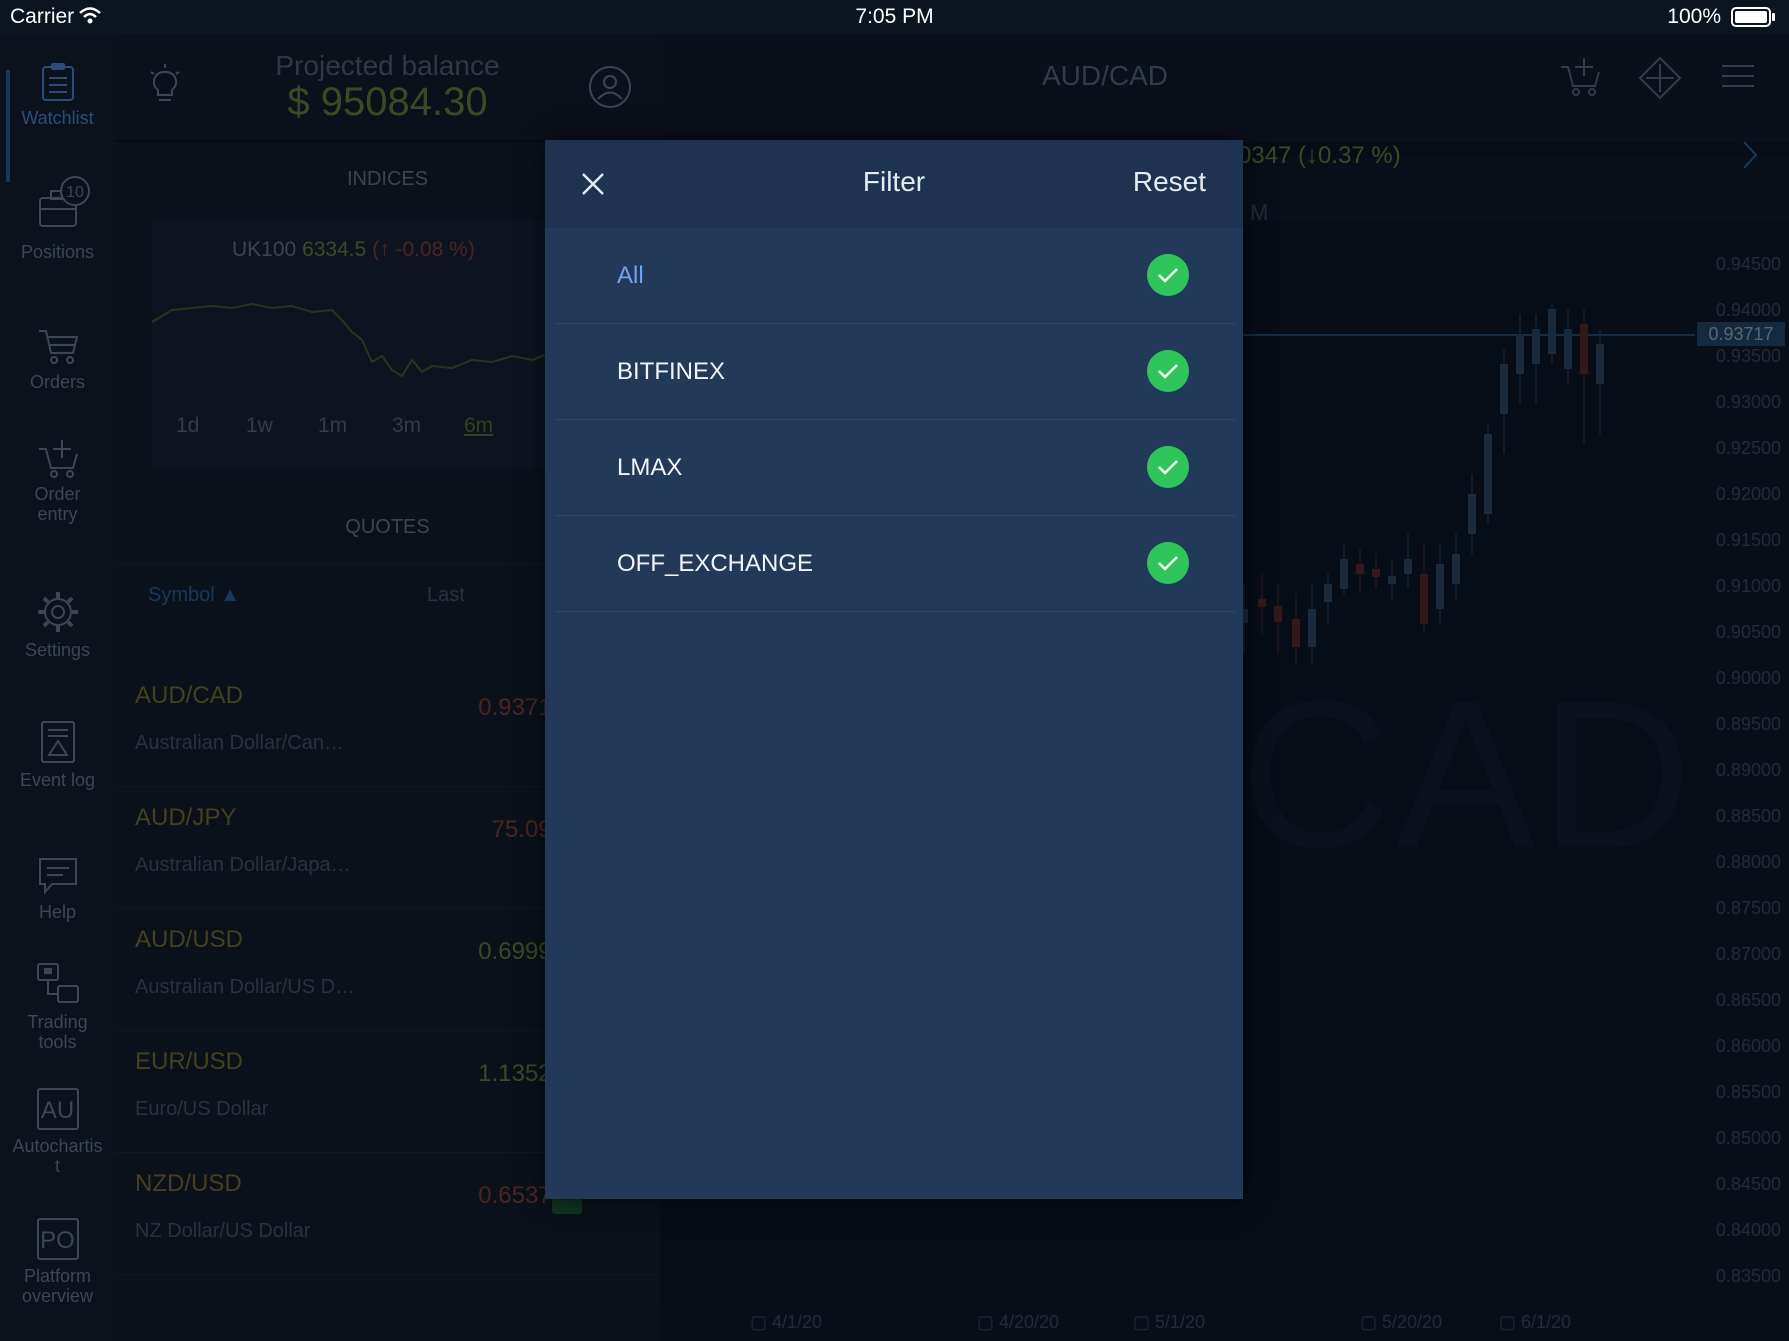 Image resolution: width=1789 pixels, height=1341 pixels. I want to click on filter-dialog-header: Filter Reset, so click(894, 184).